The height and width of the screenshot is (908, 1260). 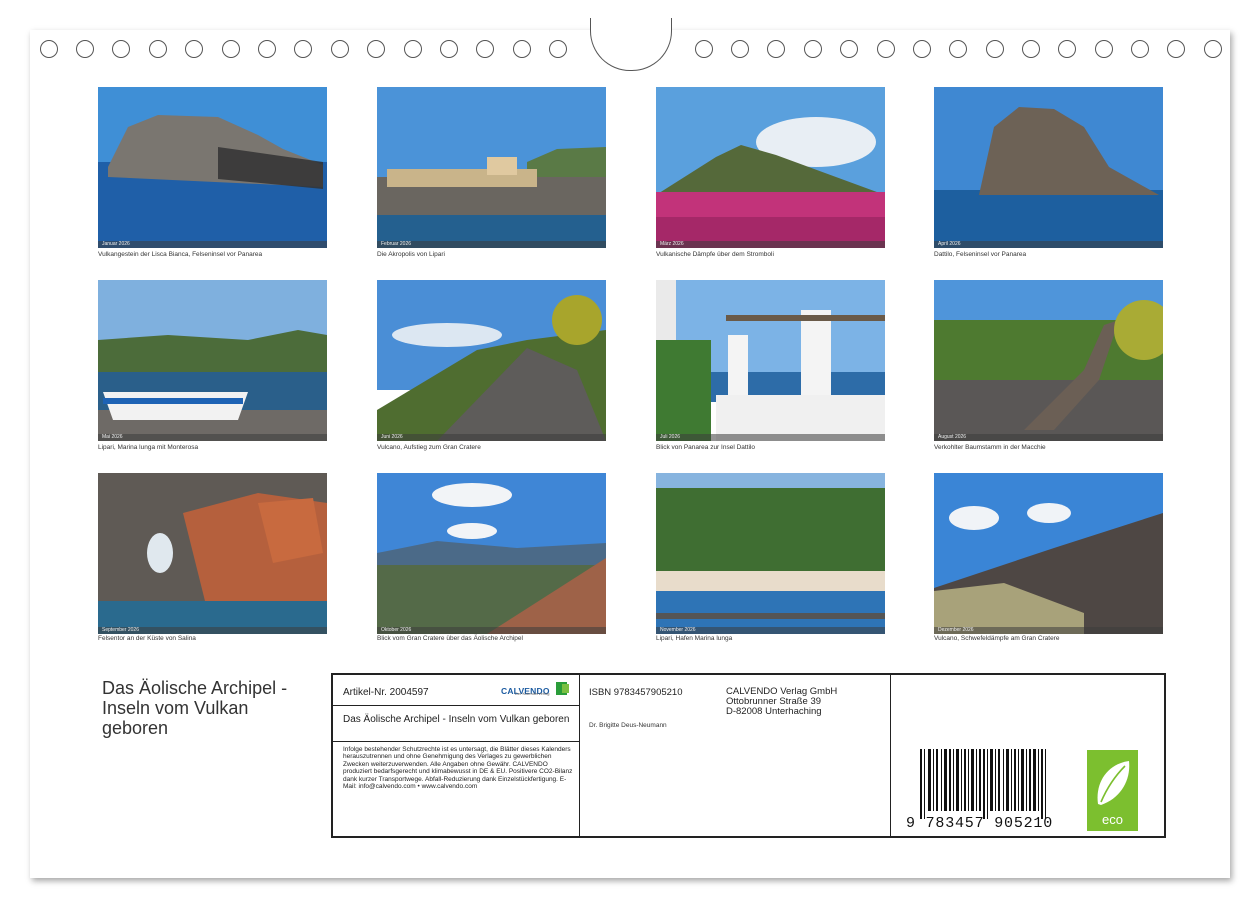 I want to click on spiral-binding, so click(x=630, y=35).